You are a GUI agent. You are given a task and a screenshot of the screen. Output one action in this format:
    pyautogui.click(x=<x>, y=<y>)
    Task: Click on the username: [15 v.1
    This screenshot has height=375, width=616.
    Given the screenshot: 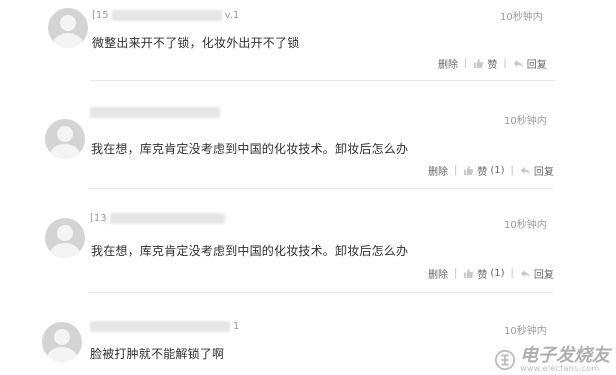 What is the action you would take?
    pyautogui.click(x=165, y=15)
    